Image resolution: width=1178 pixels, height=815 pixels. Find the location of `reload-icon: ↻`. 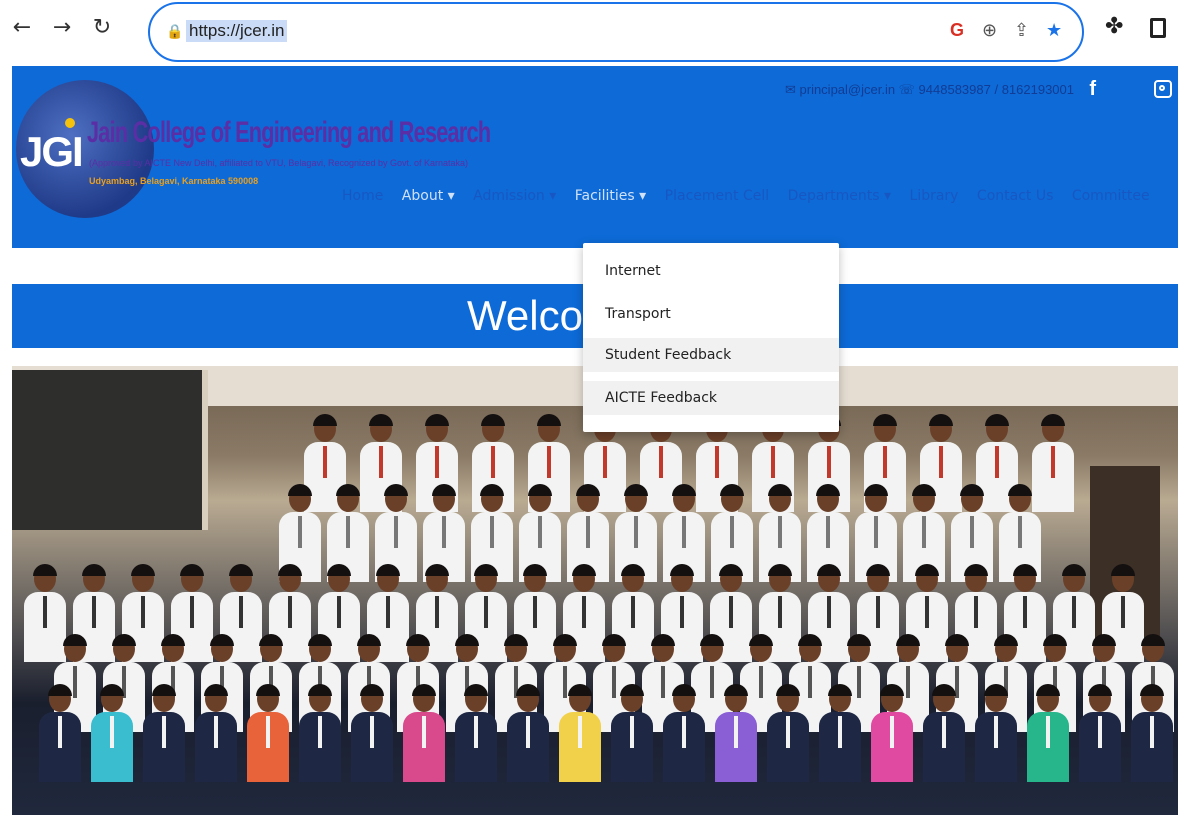

reload-icon: ↻ is located at coordinates (102, 28).